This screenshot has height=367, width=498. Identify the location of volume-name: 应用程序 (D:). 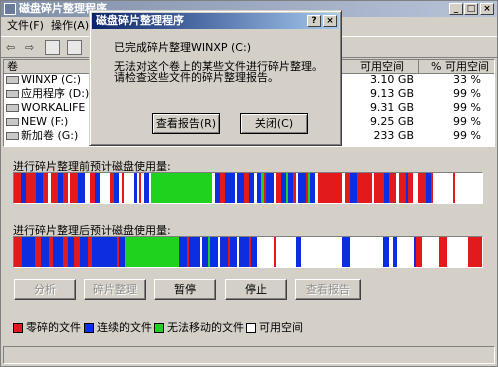
(55, 93).